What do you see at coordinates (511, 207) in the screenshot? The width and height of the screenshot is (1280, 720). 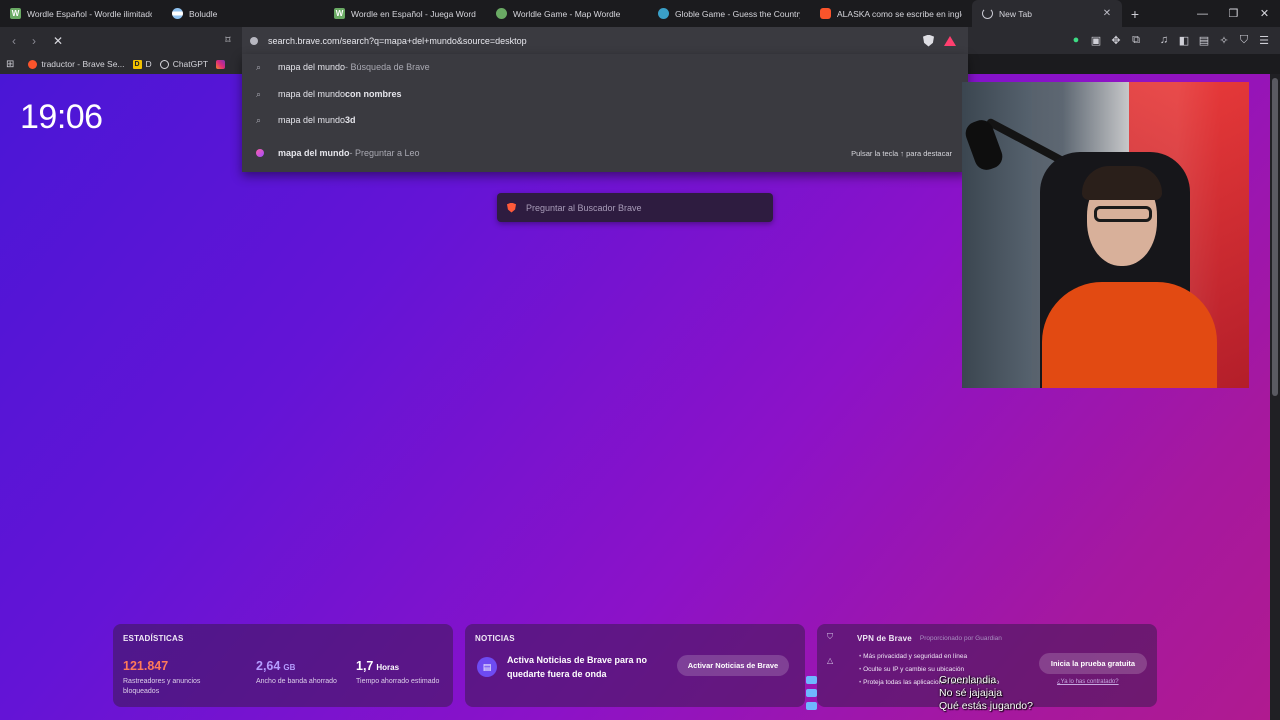 I see `brave-search-icon` at bounding box center [511, 207].